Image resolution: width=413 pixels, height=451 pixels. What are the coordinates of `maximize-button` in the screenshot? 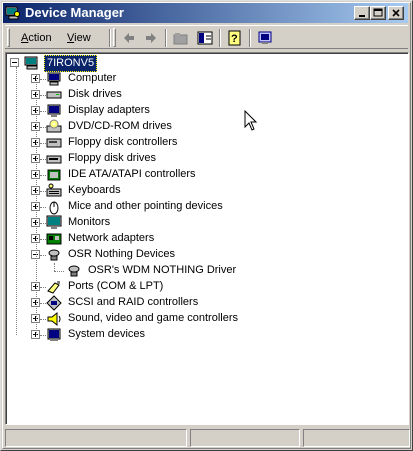 It's located at (378, 13).